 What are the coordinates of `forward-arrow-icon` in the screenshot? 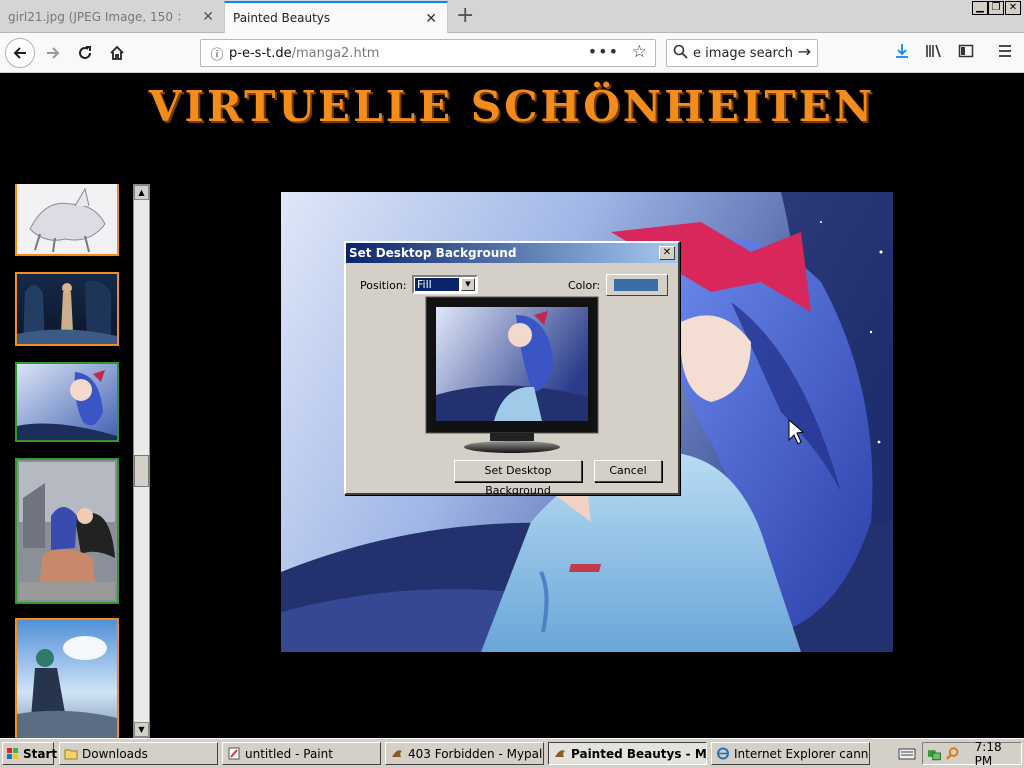 It's located at (53, 53).